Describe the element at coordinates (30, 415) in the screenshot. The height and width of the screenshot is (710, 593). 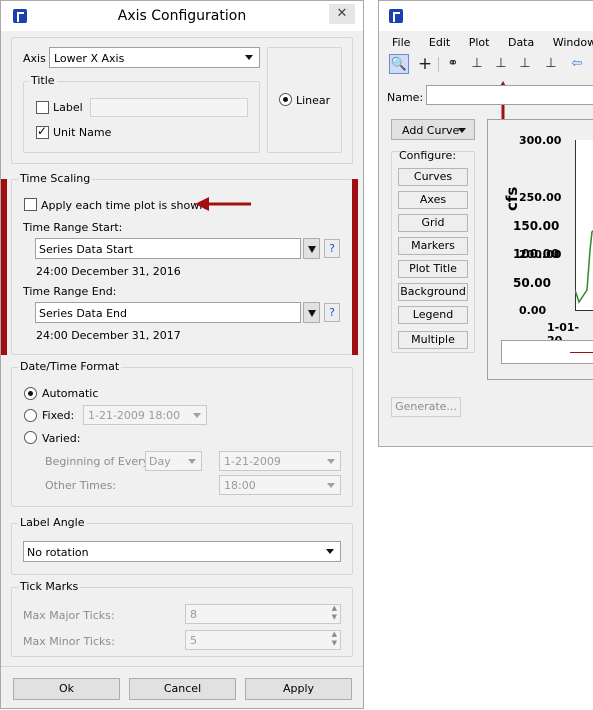
I see `fixed-radio` at that location.